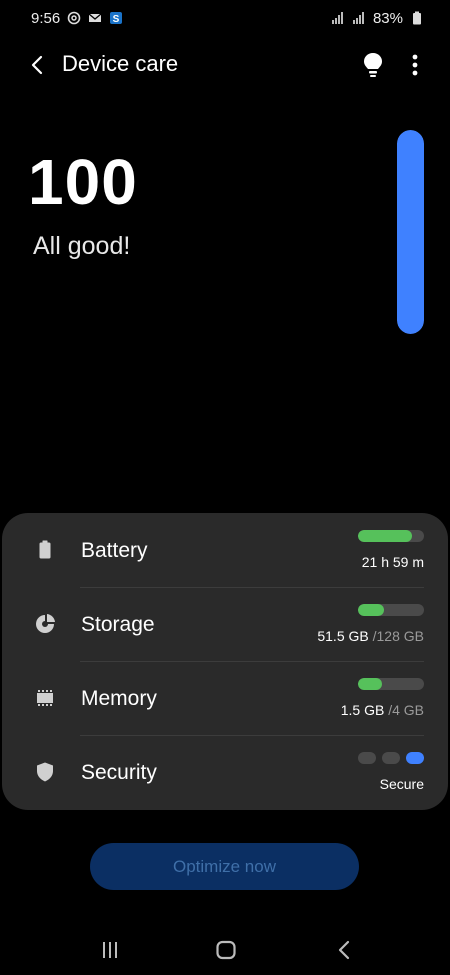 The width and height of the screenshot is (450, 975). What do you see at coordinates (120, 63) in the screenshot?
I see `page-title: Device care` at bounding box center [120, 63].